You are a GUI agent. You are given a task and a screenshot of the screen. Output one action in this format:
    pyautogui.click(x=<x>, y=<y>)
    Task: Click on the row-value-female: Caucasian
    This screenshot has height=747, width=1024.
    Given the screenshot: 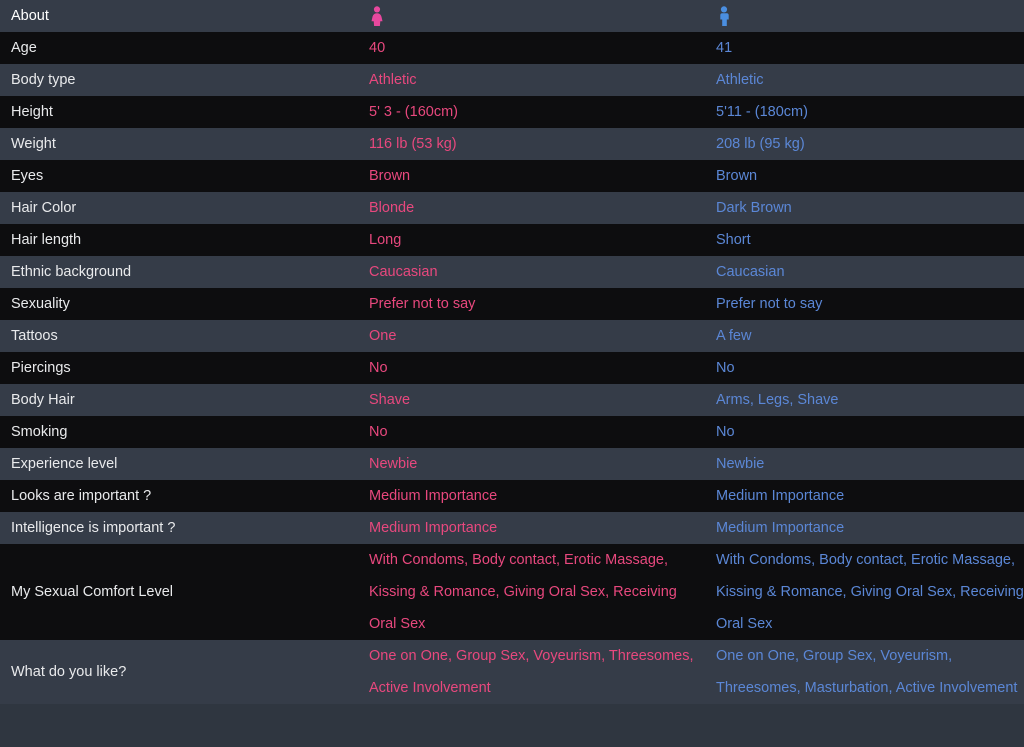 What is the action you would take?
    pyautogui.click(x=531, y=272)
    